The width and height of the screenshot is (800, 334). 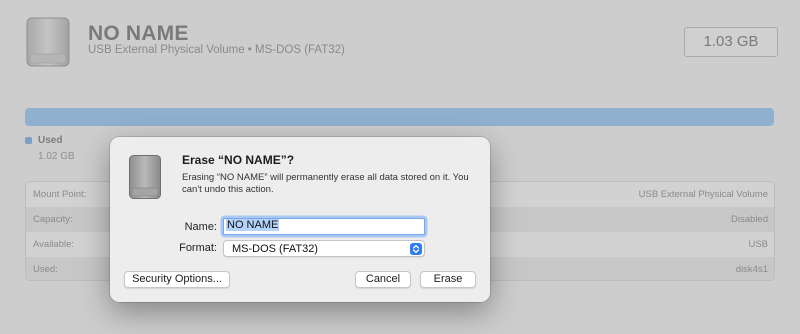 I want to click on cancel-button: Cancel, so click(x=383, y=279).